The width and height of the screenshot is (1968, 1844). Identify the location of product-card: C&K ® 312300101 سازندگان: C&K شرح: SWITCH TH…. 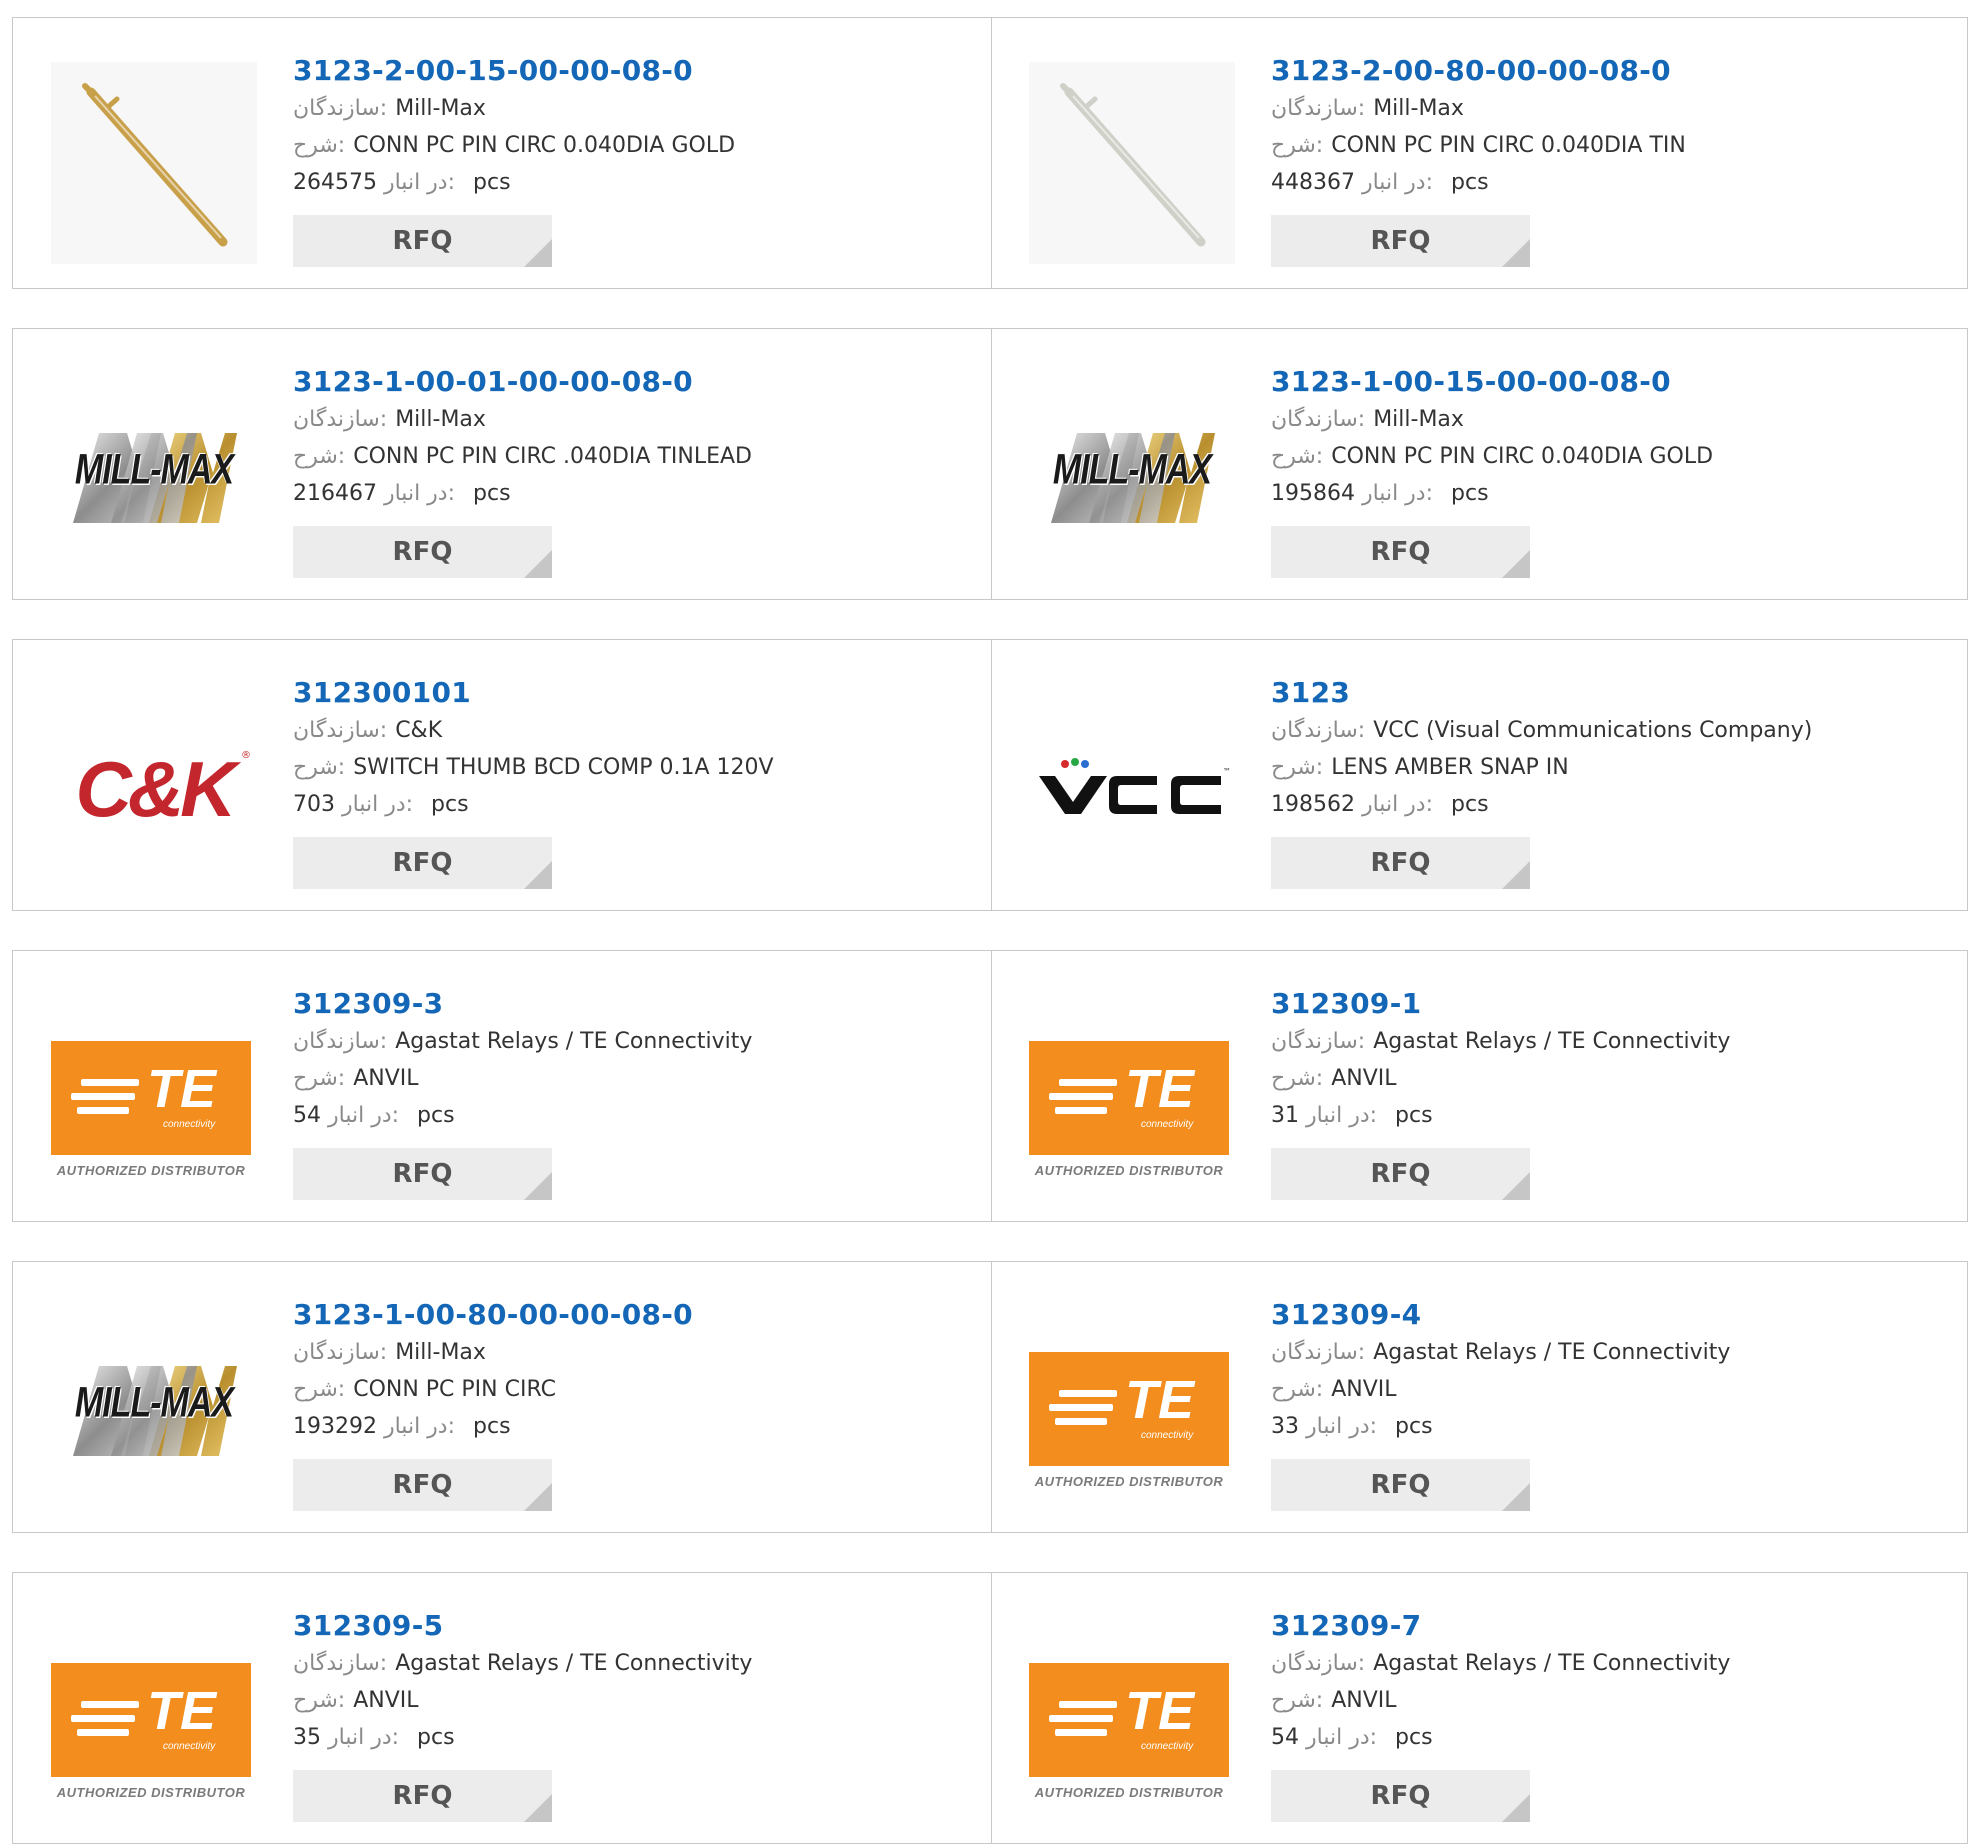
(502, 775).